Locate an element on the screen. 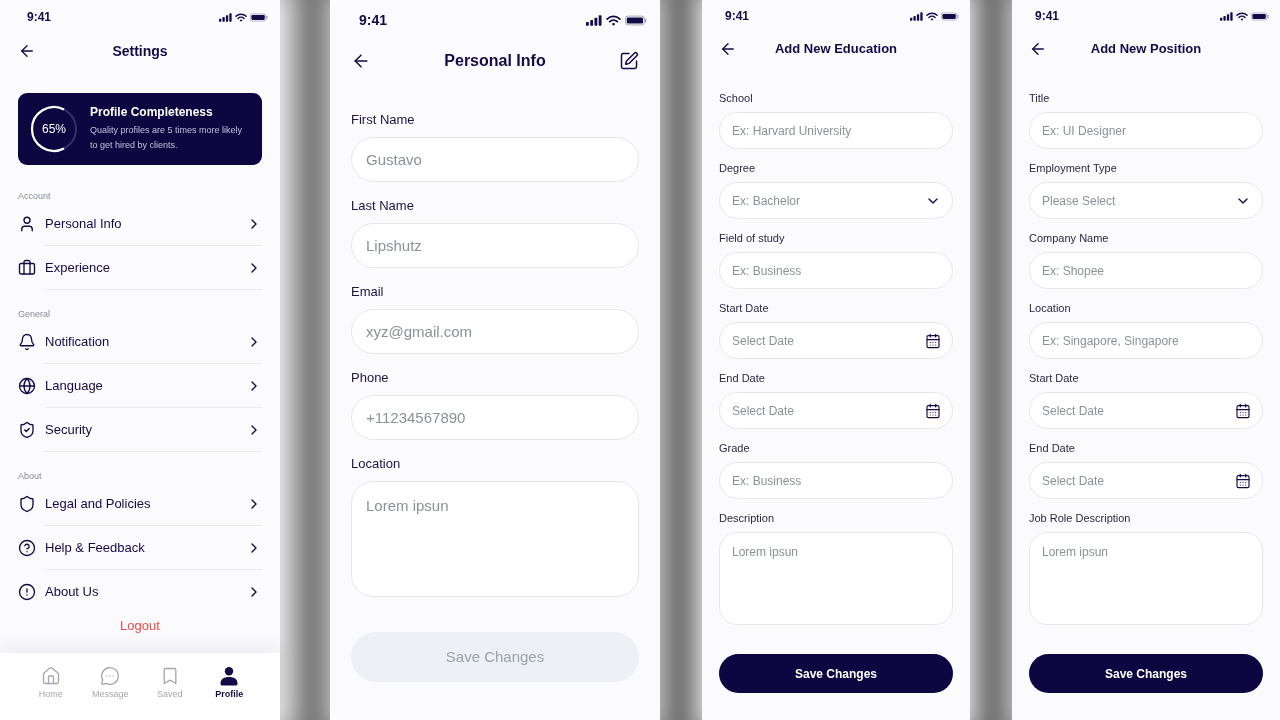 Image resolution: width=1280 pixels, height=720 pixels. field-label: School is located at coordinates (736, 98).